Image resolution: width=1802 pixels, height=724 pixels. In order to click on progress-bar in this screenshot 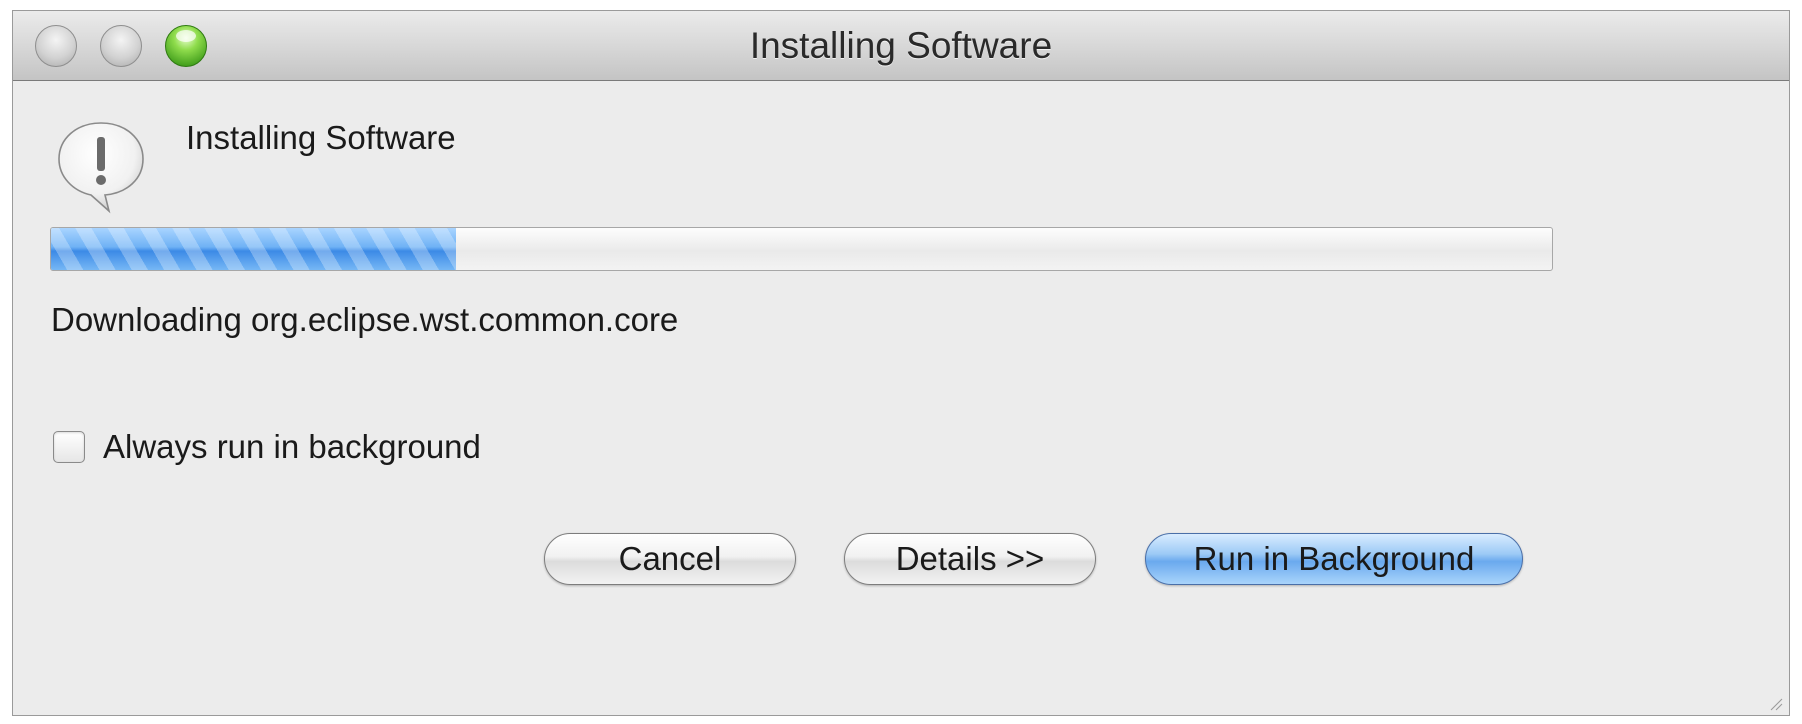, I will do `click(801, 249)`.